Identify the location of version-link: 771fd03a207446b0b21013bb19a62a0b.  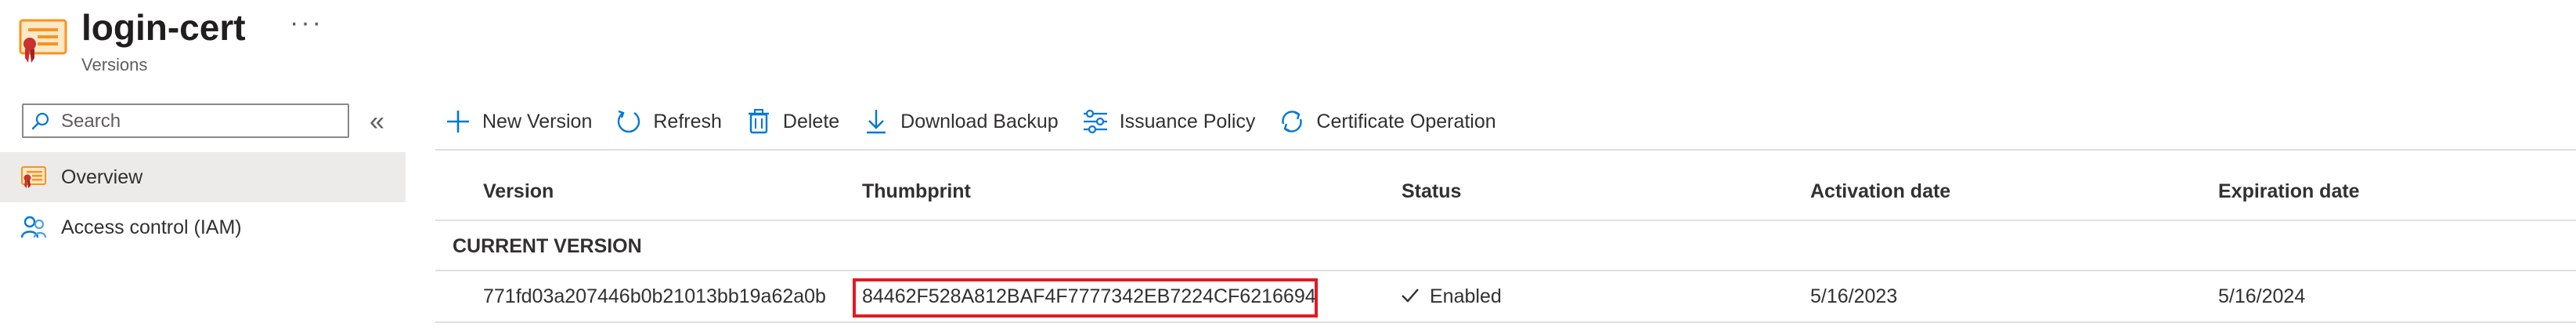
(654, 296).